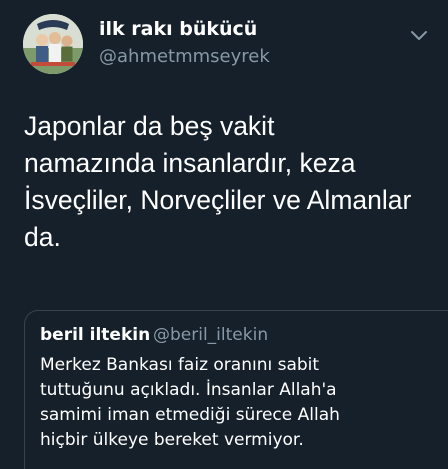  What do you see at coordinates (419, 36) in the screenshot?
I see `chevron-down-icon` at bounding box center [419, 36].